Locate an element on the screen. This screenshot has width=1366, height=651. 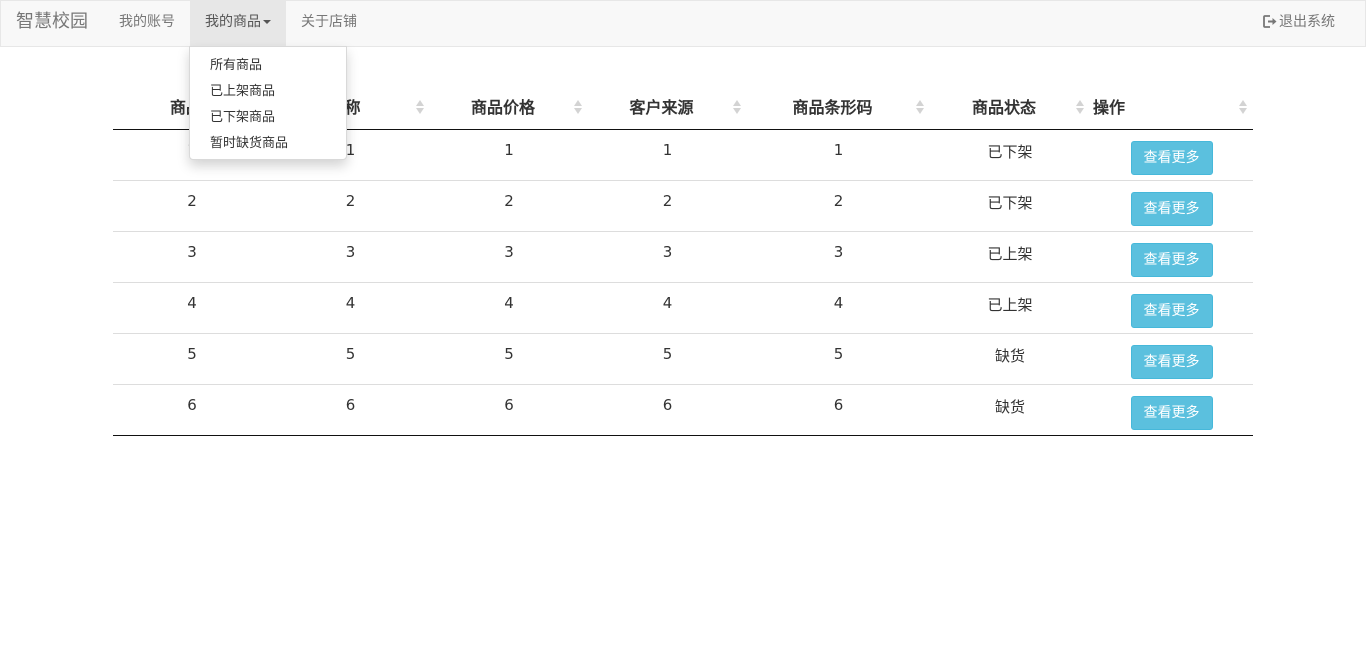
logout-button: 退出系统 is located at coordinates (1306, 23).